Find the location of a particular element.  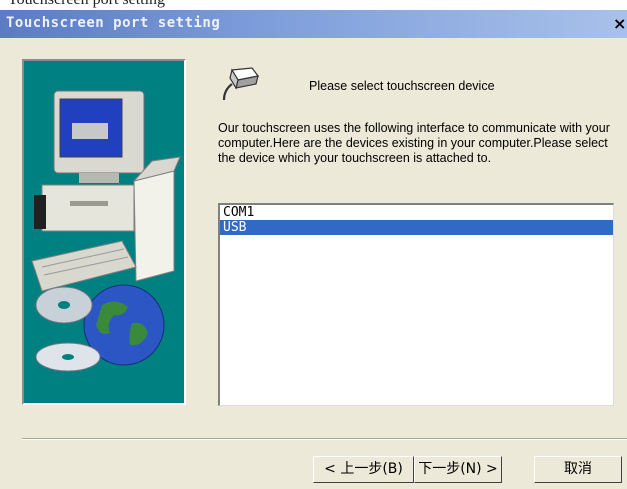

next-button: 下一步(N) > is located at coordinates (458, 469).